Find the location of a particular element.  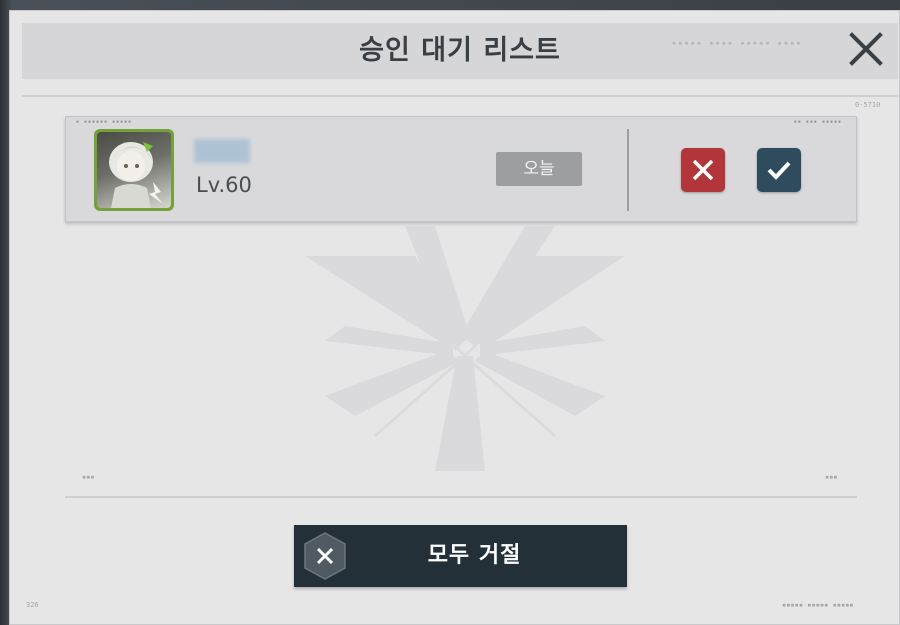

card-decoration: ▪▪ ▪▪▪ ▪▪▪▪▪ is located at coordinates (817, 122).